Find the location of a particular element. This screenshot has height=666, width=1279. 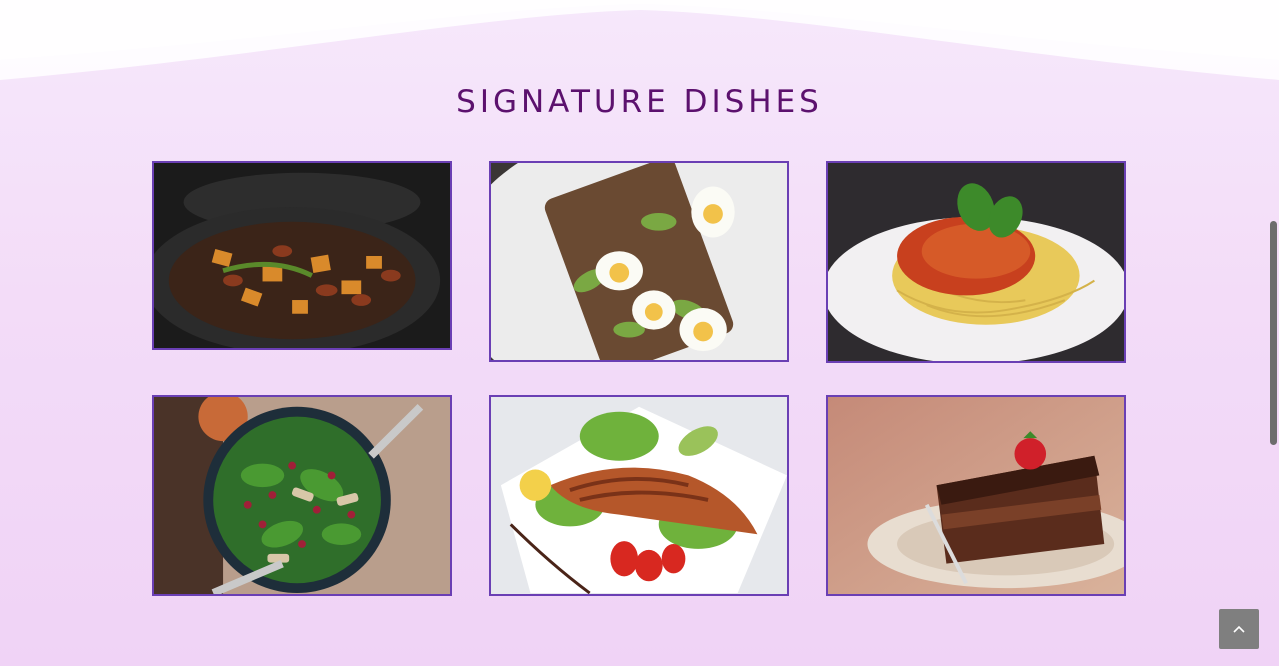

avocado-egg-toast-image is located at coordinates (639, 261).